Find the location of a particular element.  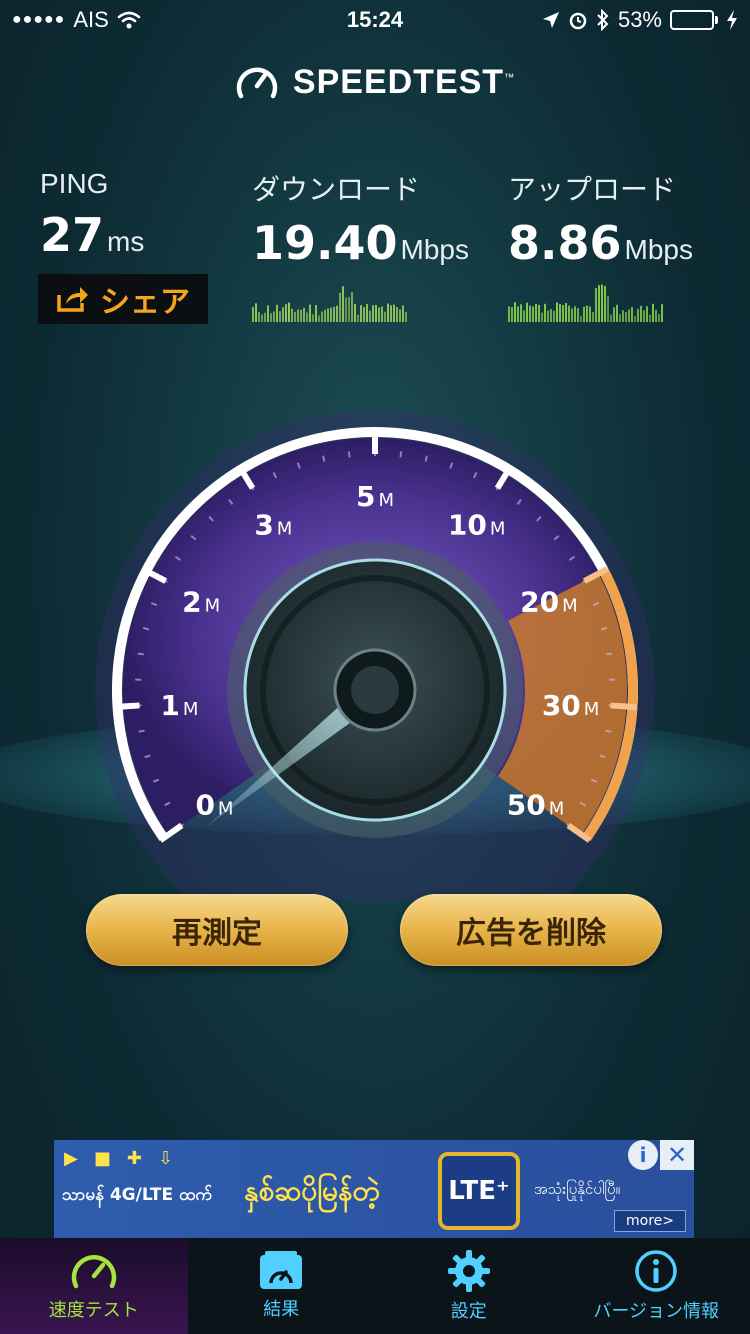

ad-left-text: သာမန် 4G/LTE ထက် is located at coordinates (137, 1195).